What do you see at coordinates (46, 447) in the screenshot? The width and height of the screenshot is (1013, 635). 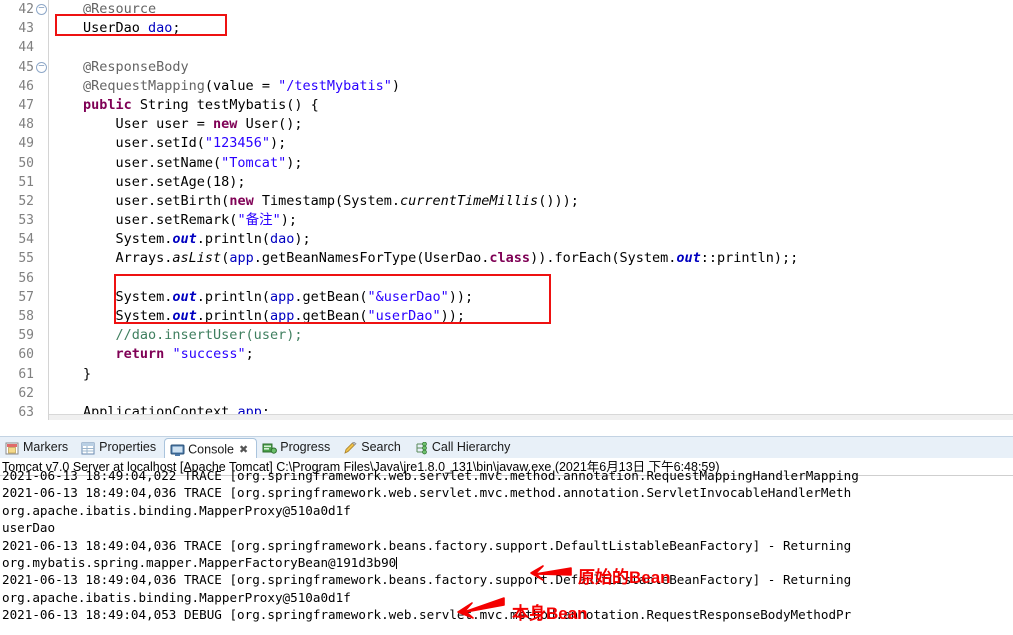 I see `tab-label: Markers` at bounding box center [46, 447].